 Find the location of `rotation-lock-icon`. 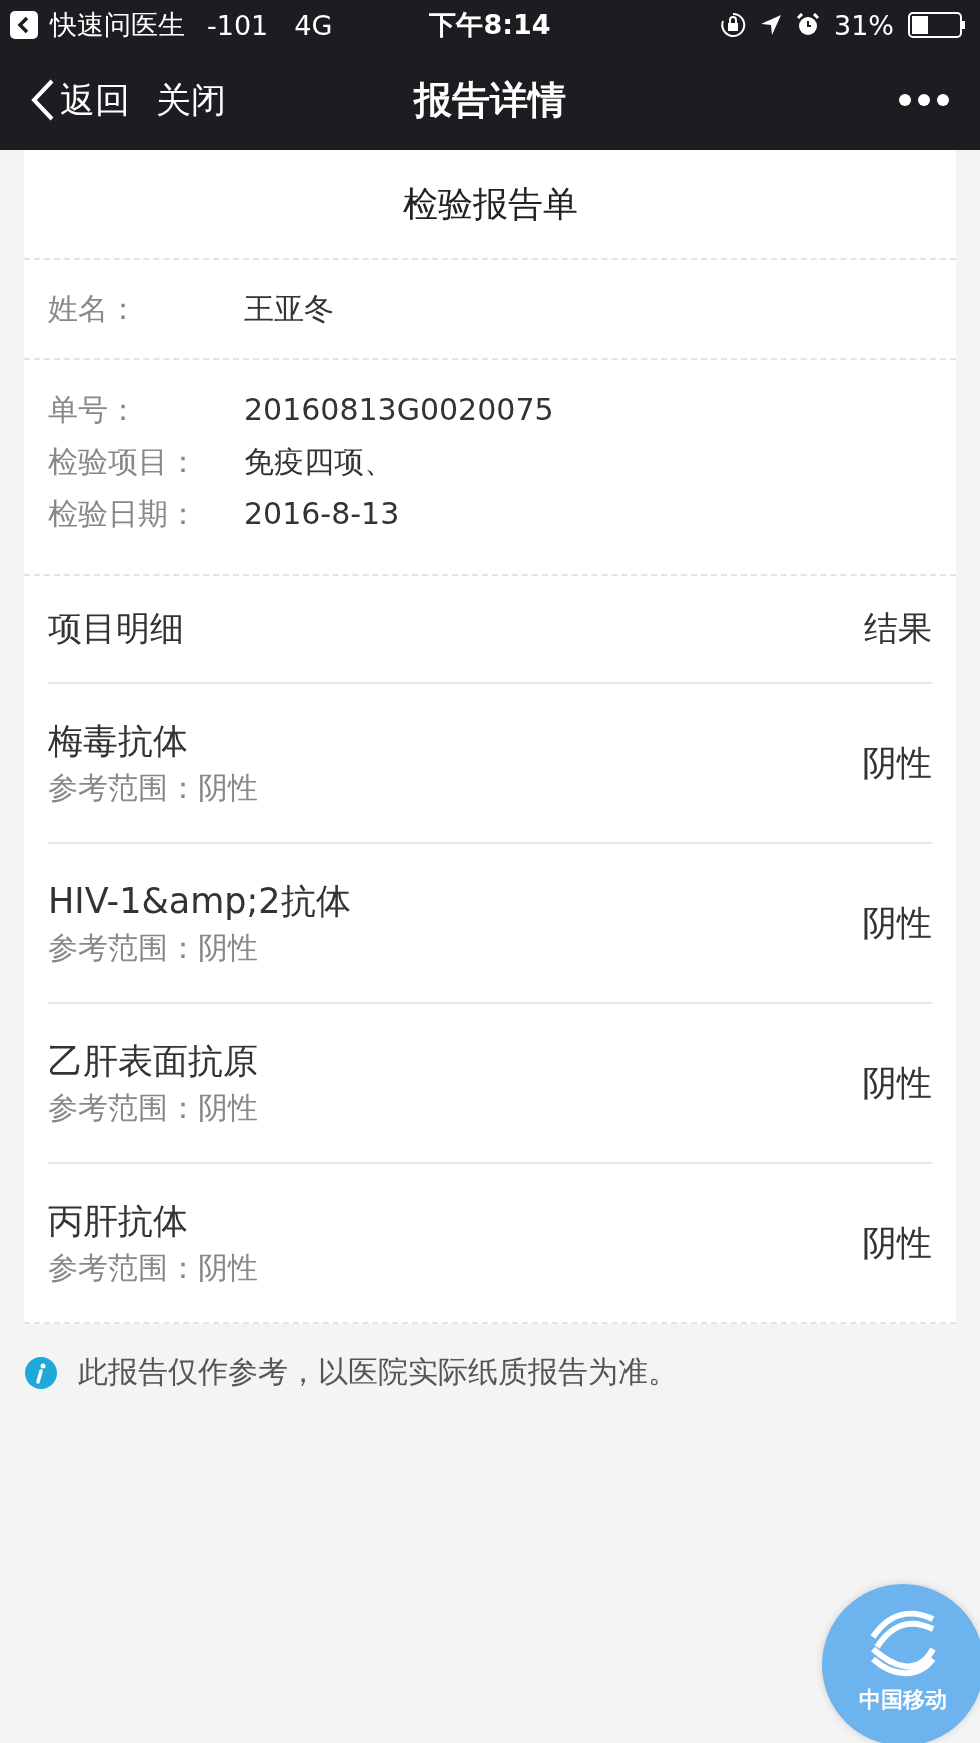

rotation-lock-icon is located at coordinates (733, 25).